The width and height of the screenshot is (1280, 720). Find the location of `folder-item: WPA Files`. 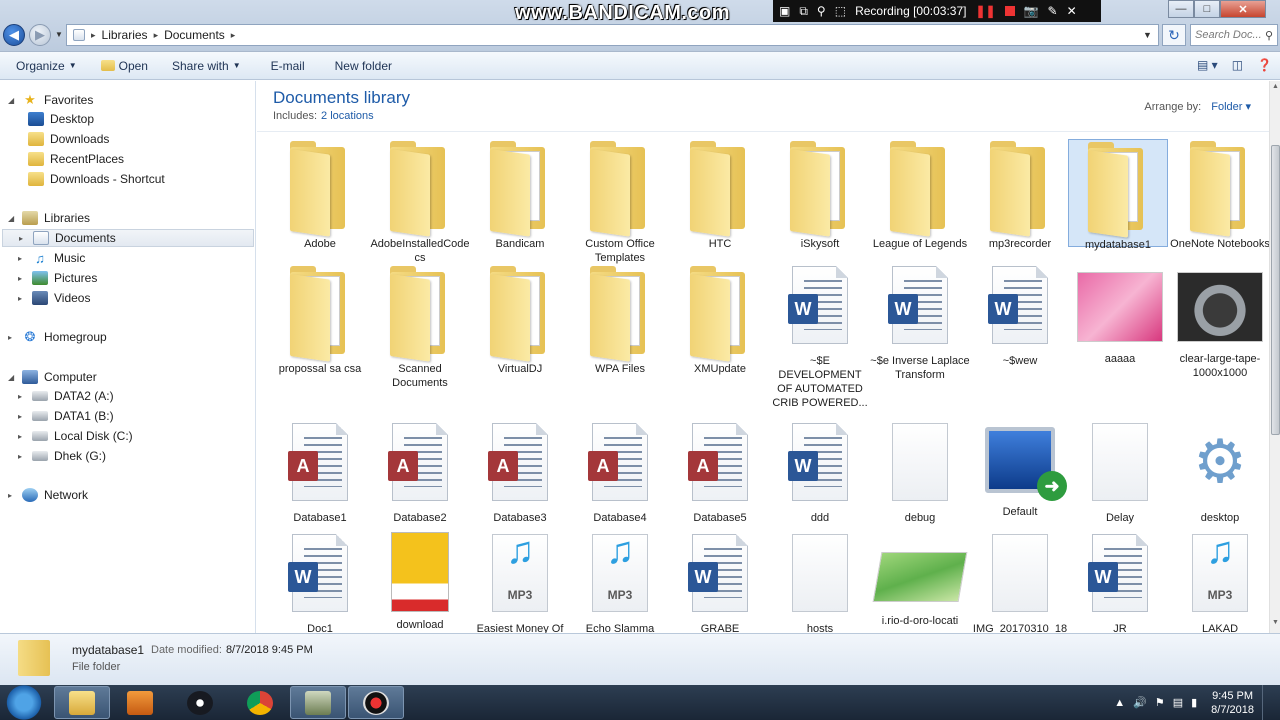

folder-item: WPA Files is located at coordinates (620, 320).